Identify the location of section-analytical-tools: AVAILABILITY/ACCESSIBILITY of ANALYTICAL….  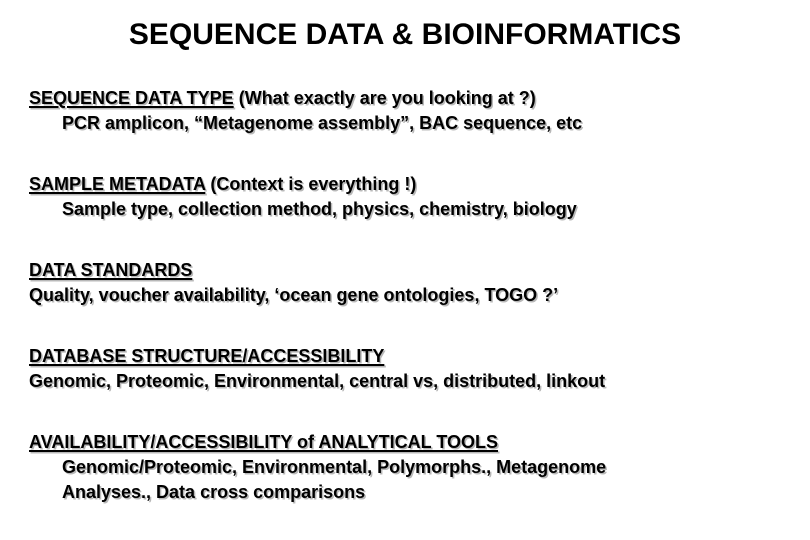
(419, 467).